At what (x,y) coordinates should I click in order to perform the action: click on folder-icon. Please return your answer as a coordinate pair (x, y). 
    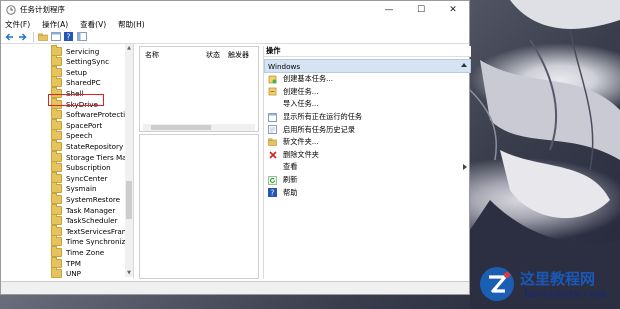
    Looking at the image, I should click on (56, 273).